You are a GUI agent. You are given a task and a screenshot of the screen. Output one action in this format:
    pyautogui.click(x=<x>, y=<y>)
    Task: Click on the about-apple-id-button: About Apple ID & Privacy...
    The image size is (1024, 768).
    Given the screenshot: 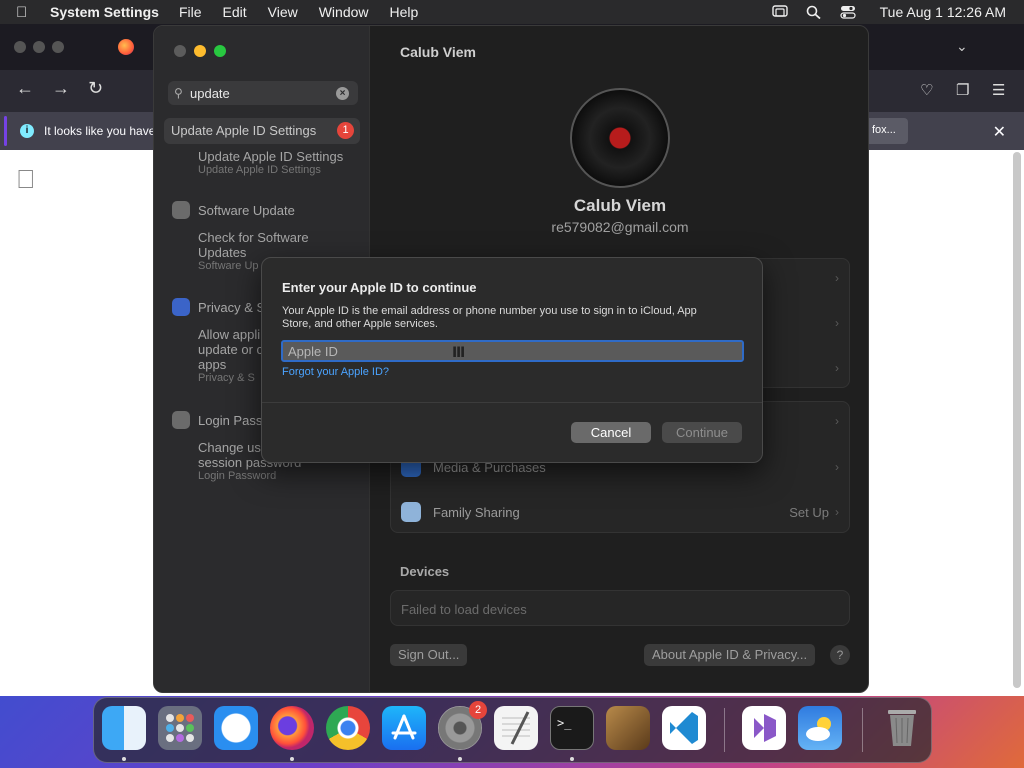 What is the action you would take?
    pyautogui.click(x=730, y=655)
    